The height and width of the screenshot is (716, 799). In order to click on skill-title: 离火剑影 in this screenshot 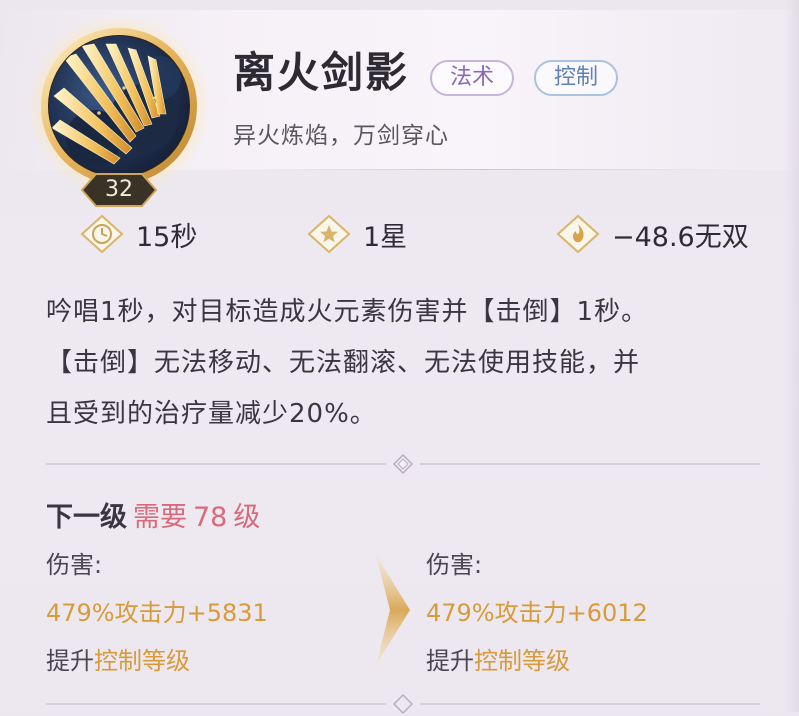, I will do `click(321, 72)`.